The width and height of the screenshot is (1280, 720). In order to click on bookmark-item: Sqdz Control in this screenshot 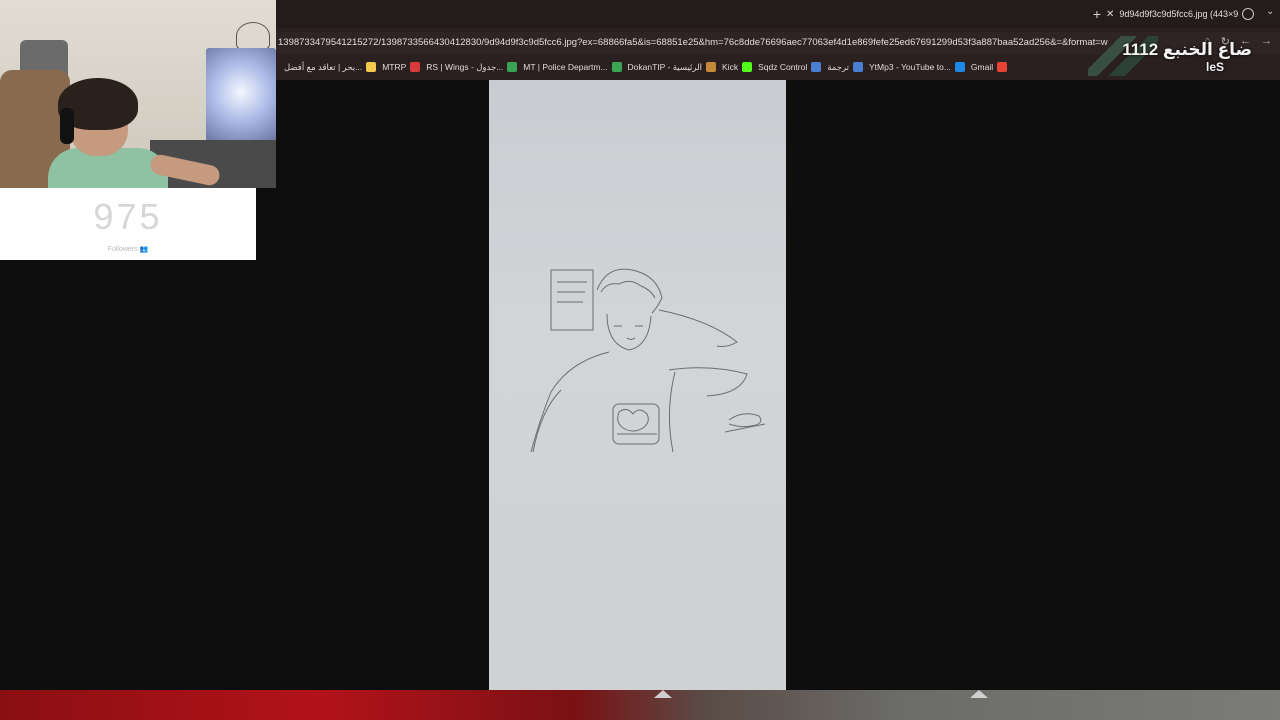, I will do `click(790, 67)`.